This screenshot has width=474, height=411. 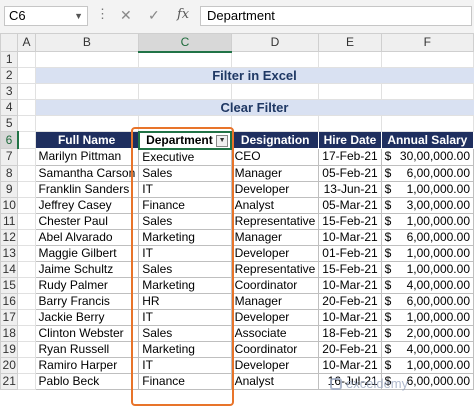 What do you see at coordinates (9, 269) in the screenshot?
I see `row-header: 14` at bounding box center [9, 269].